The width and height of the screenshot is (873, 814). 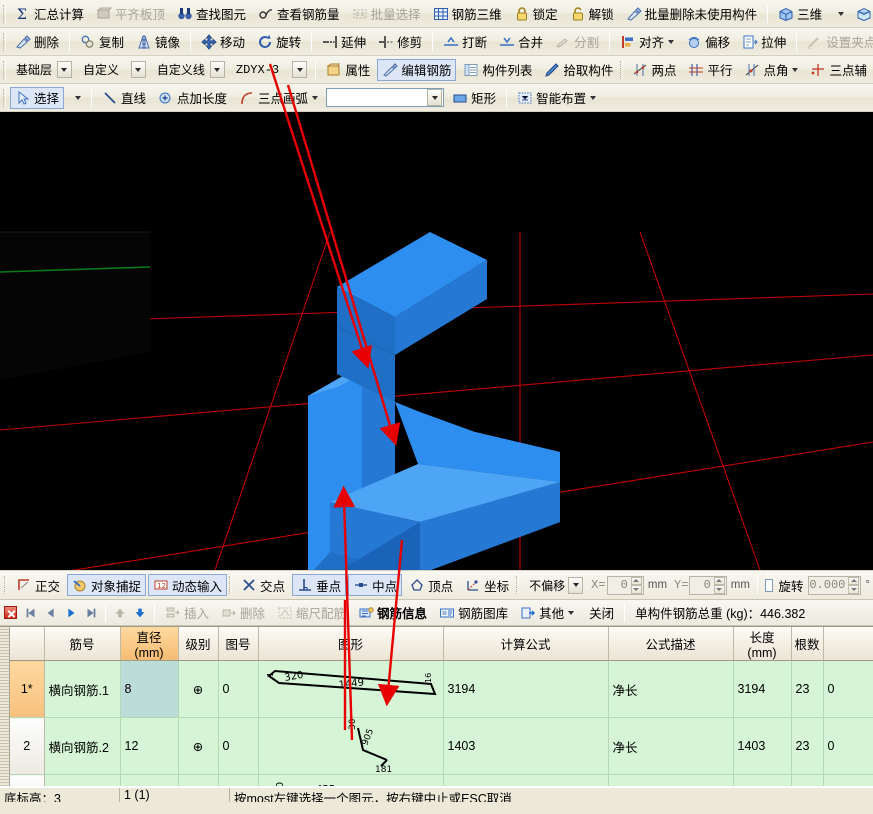 I want to click on header-drawing-no: 图号, so click(x=238, y=644).